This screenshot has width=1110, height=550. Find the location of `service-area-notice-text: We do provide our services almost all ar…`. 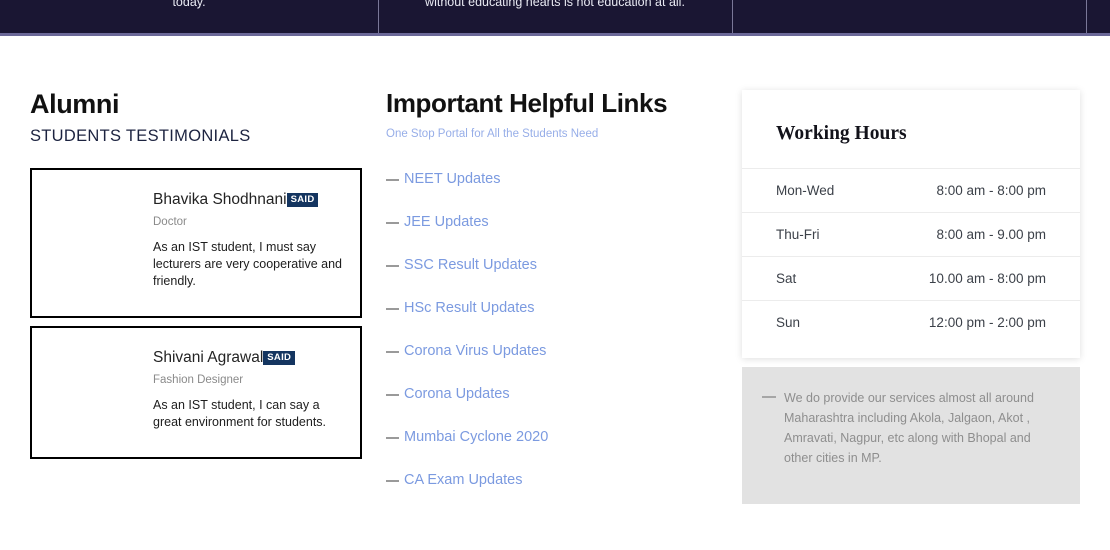

service-area-notice-text: We do provide our services almost all ar… is located at coordinates (909, 428).